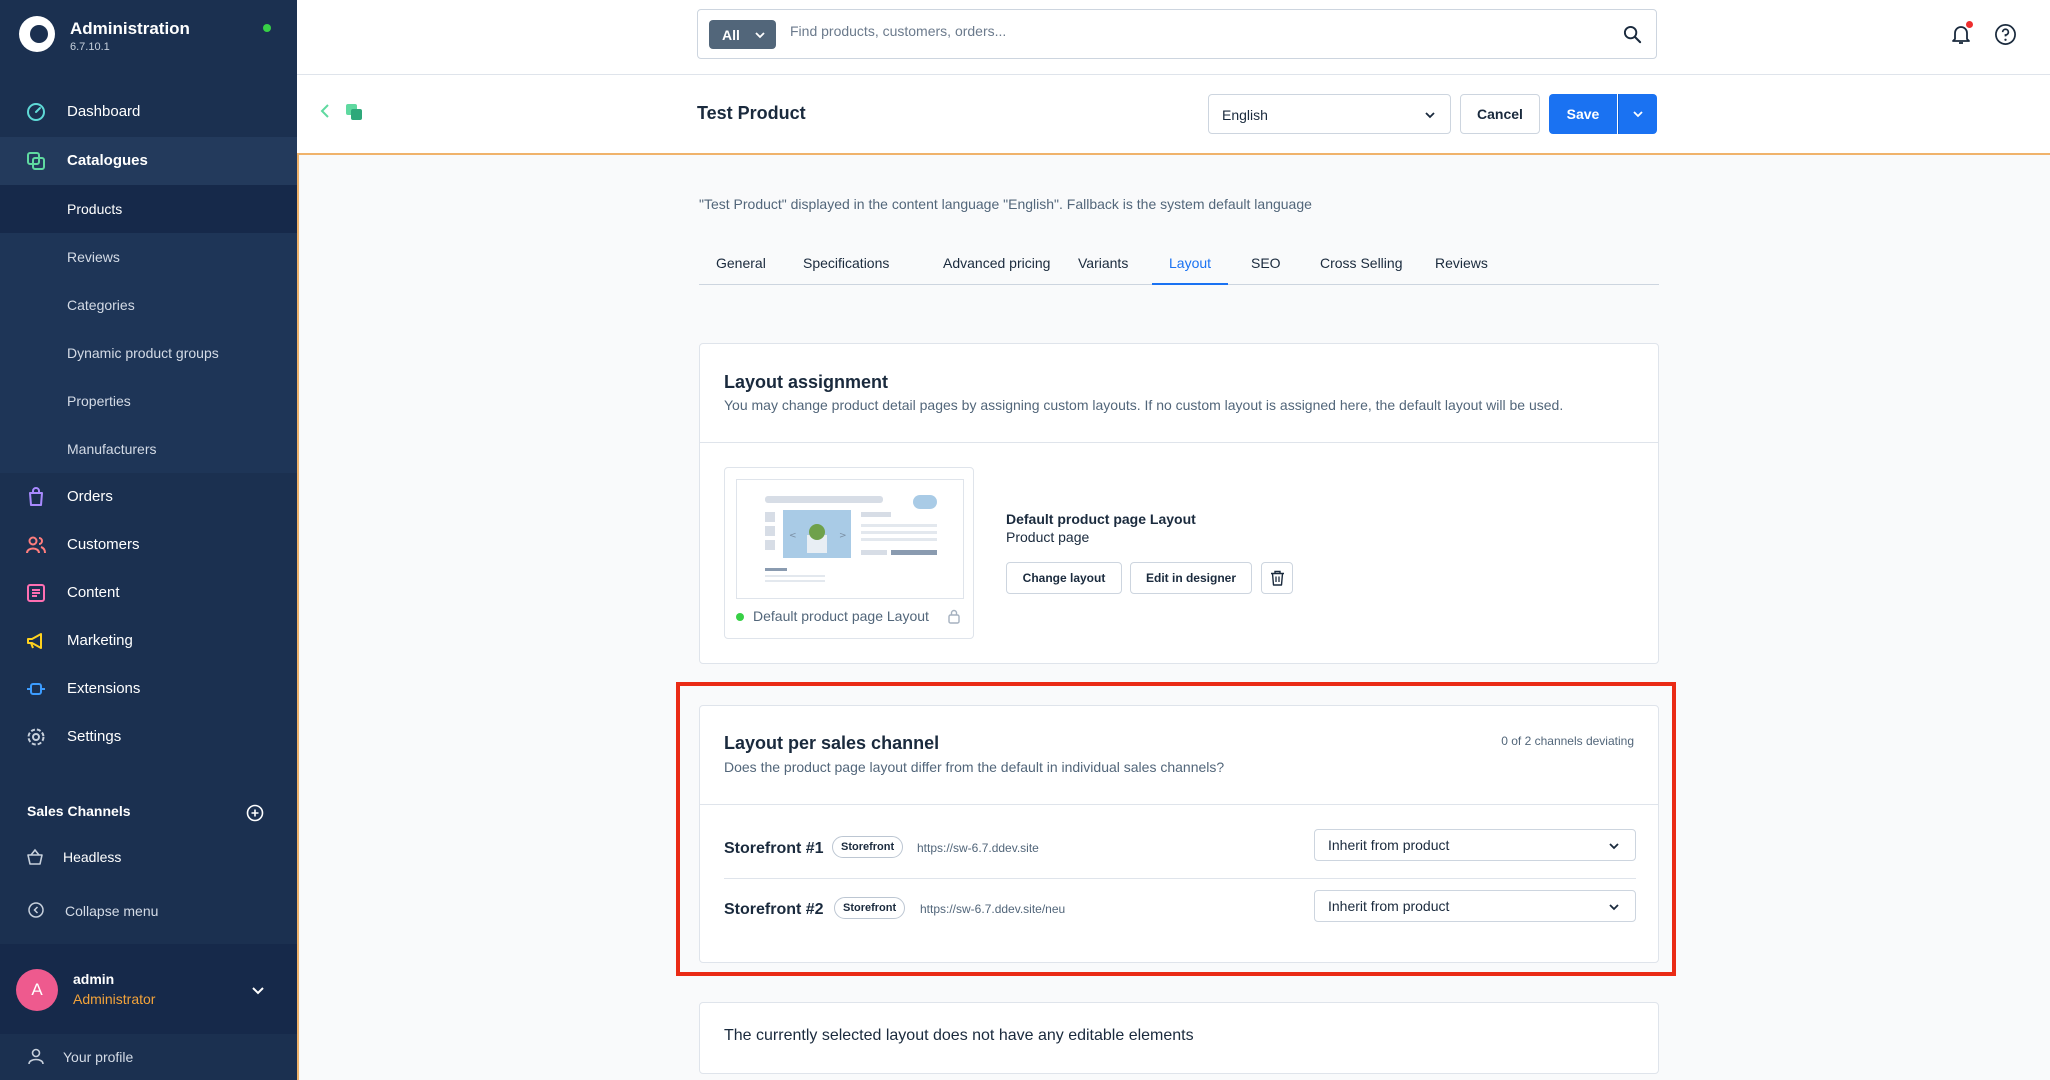 The image size is (2050, 1080). Describe the element at coordinates (1266, 268) in the screenshot. I see `tab-seo: SEO` at that location.